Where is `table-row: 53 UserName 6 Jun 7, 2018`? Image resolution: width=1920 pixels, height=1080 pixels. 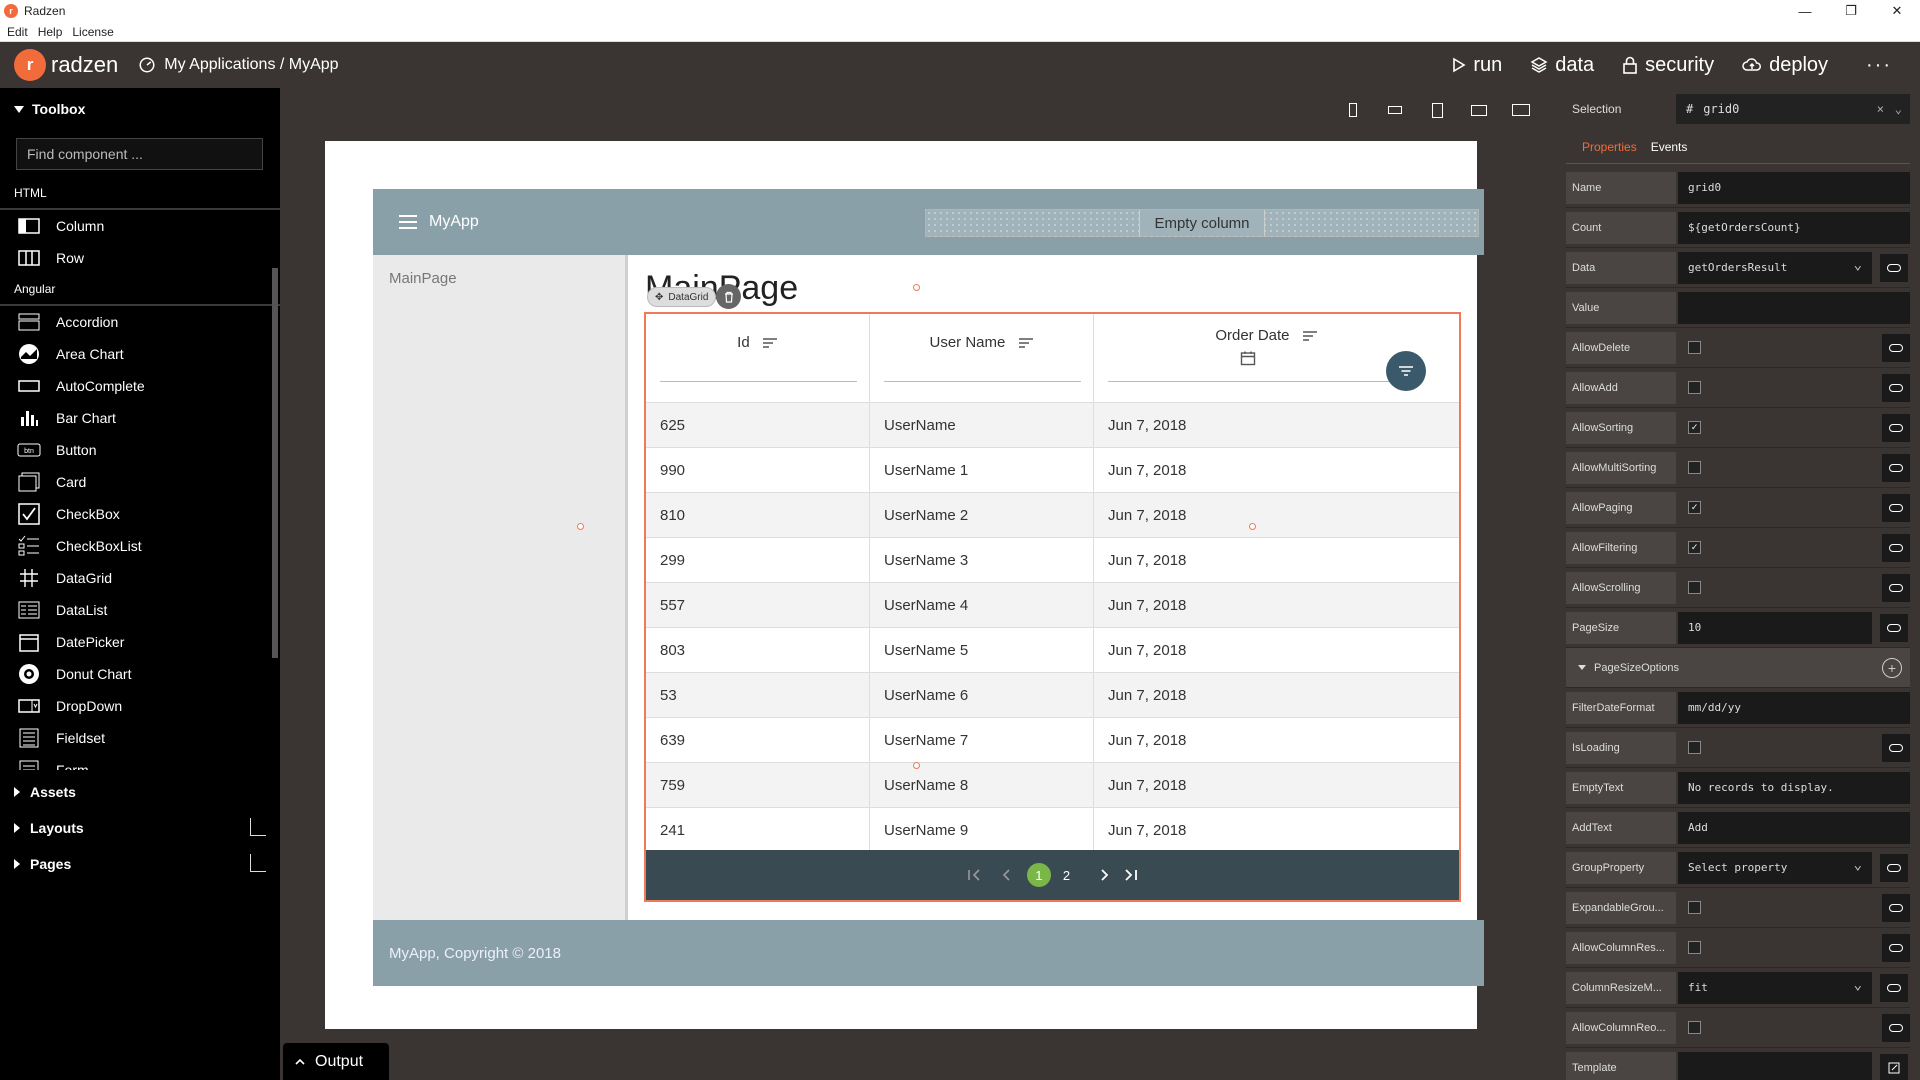 table-row: 53 UserName 6 Jun 7, 2018 is located at coordinates (1052, 695).